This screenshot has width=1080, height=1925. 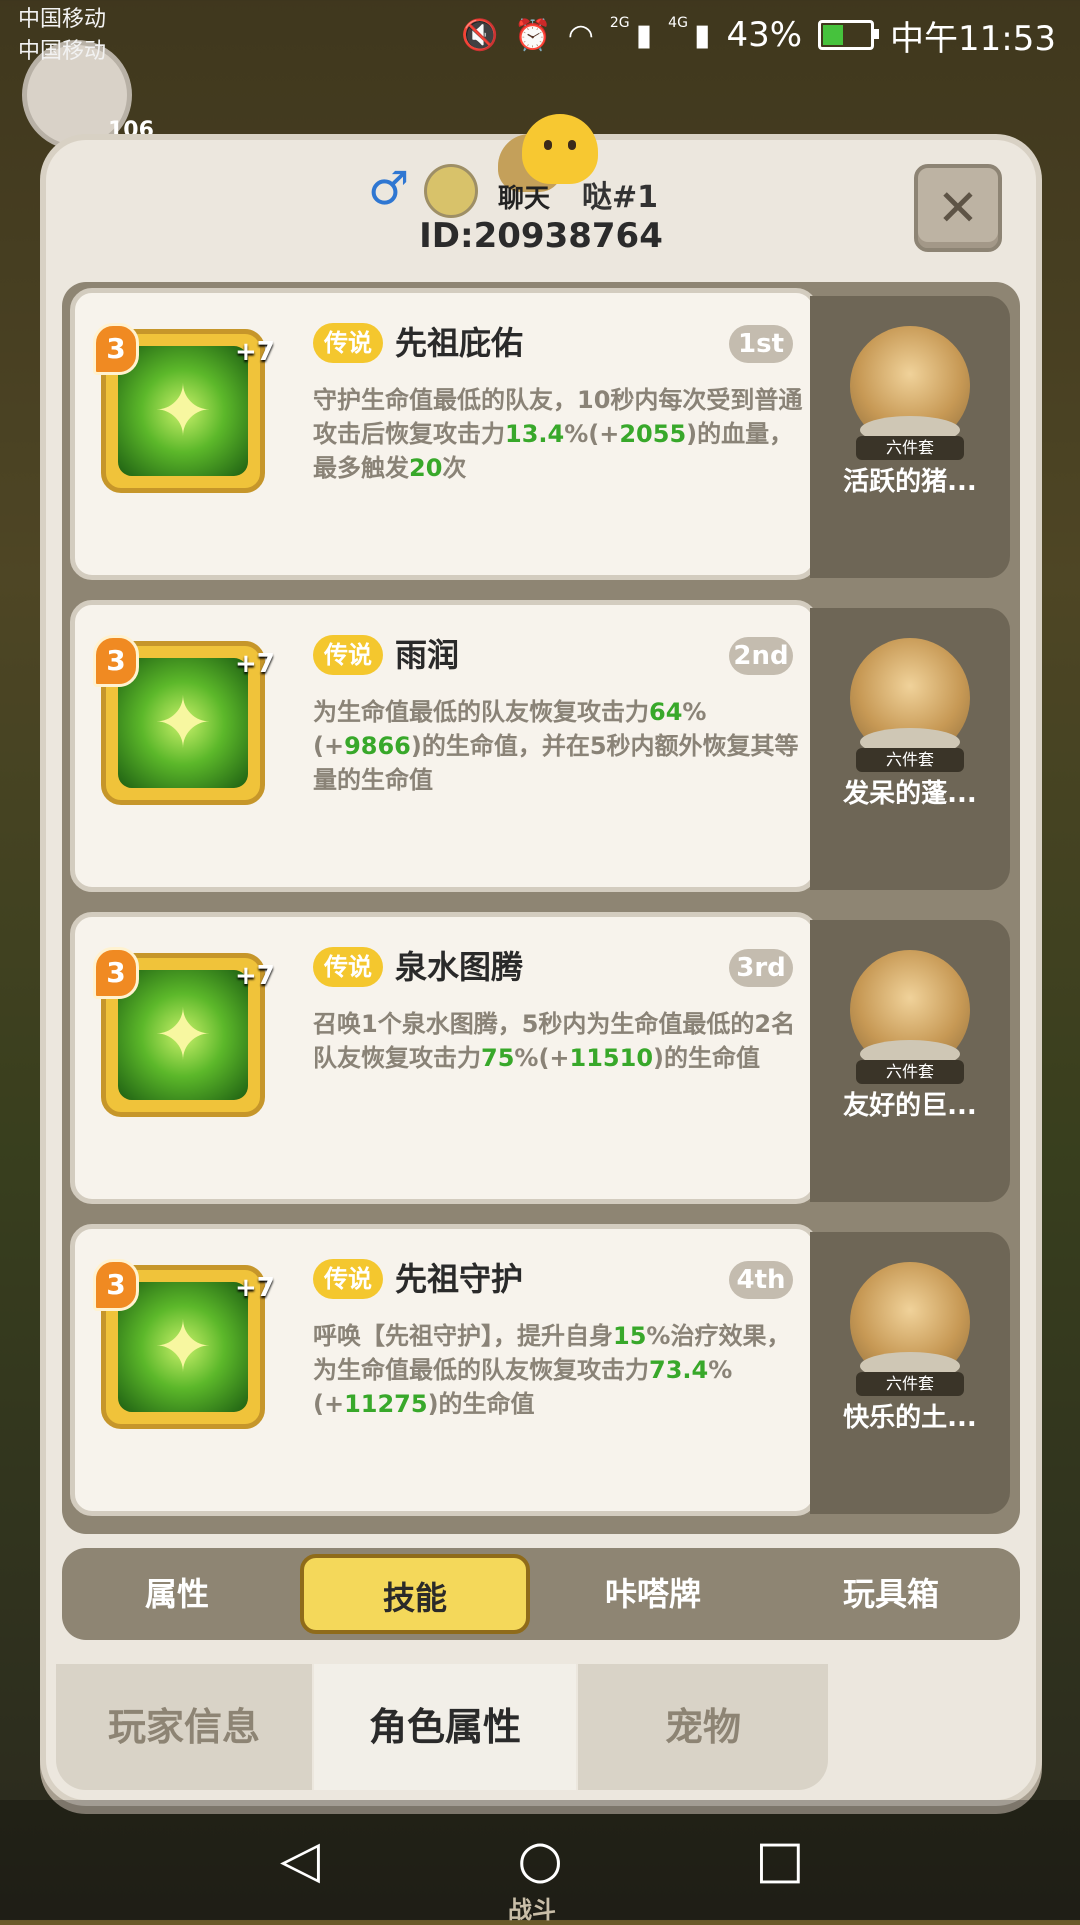 I want to click on highlight-value: 15, so click(x=630, y=1336).